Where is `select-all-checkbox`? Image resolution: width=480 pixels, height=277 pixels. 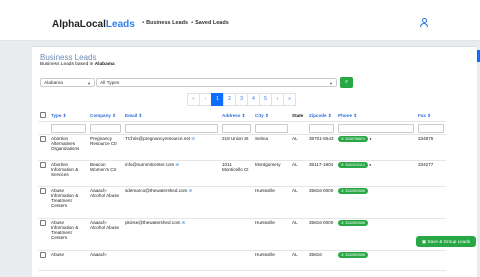 select-all-checkbox is located at coordinates (43, 115).